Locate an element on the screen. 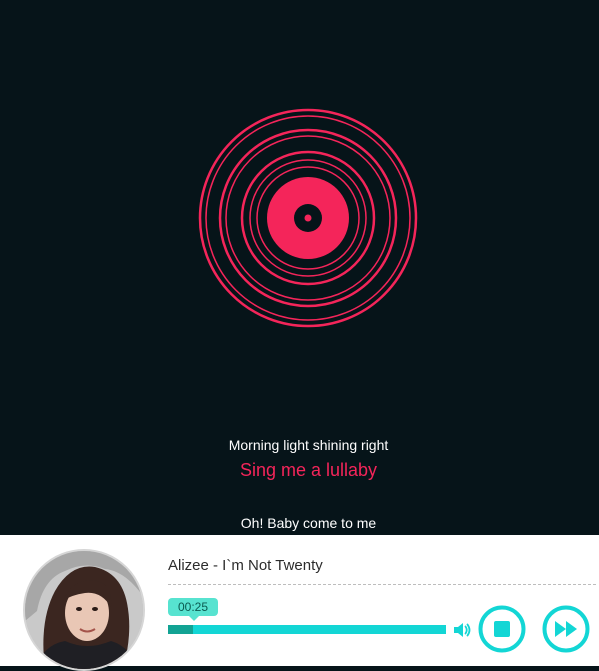 This screenshot has width=599, height=671. progress-bar is located at coordinates (307, 629).